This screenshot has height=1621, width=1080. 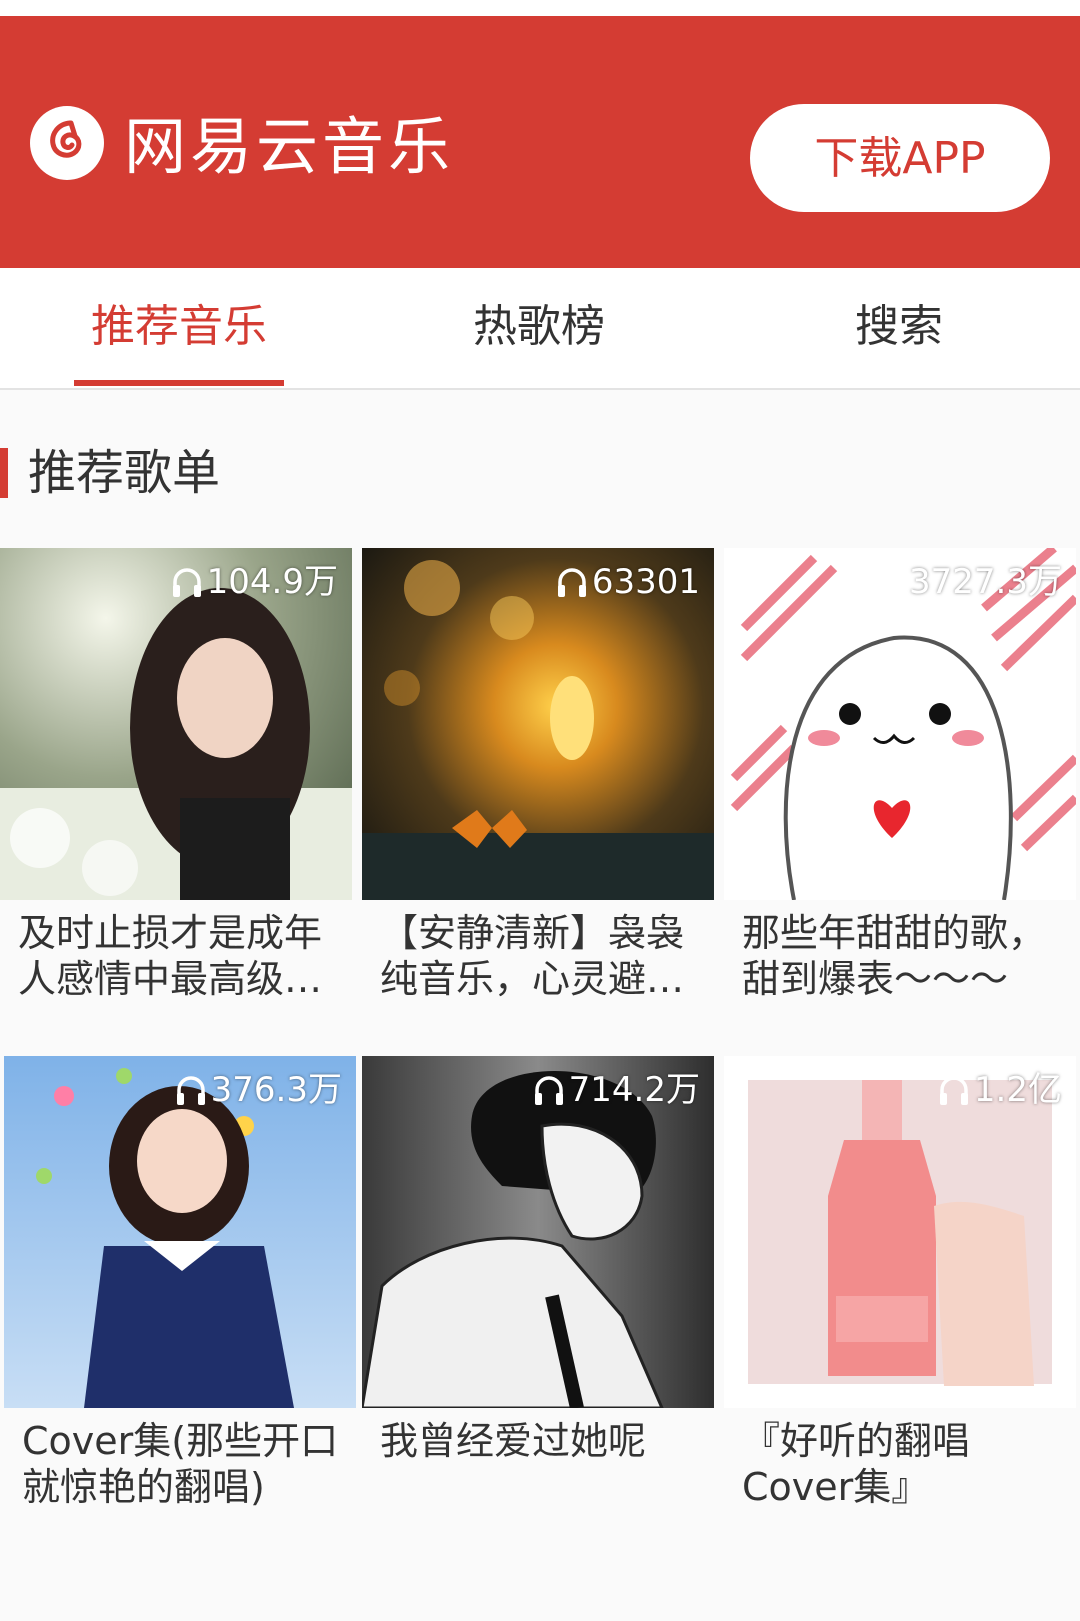 I want to click on tab-hot-songs: 热歌榜, so click(x=539, y=327).